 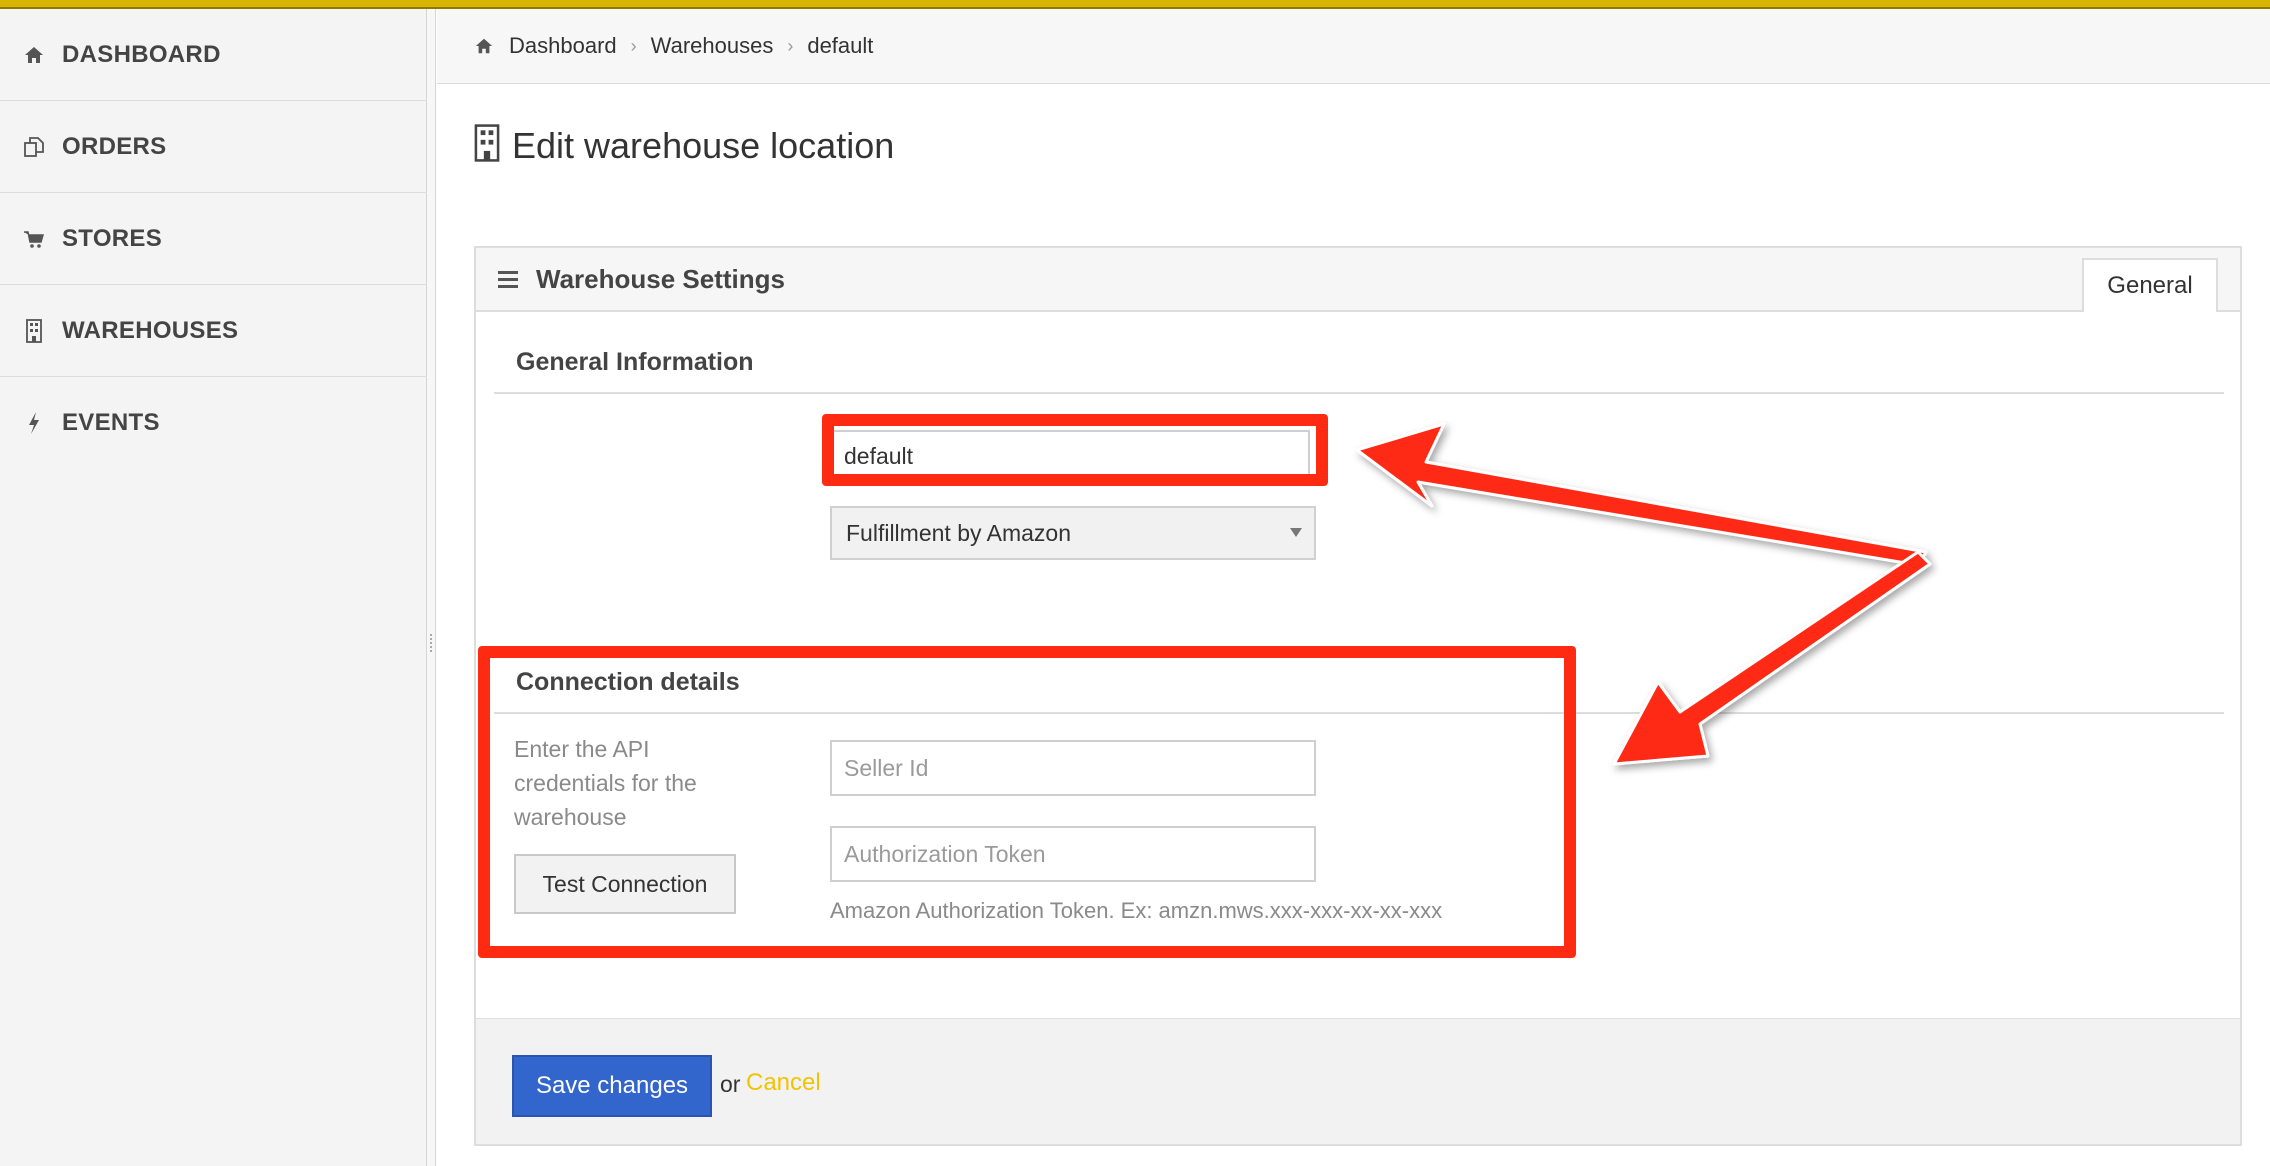 What do you see at coordinates (1643, 594) in the screenshot?
I see `annotation-arrow-icon` at bounding box center [1643, 594].